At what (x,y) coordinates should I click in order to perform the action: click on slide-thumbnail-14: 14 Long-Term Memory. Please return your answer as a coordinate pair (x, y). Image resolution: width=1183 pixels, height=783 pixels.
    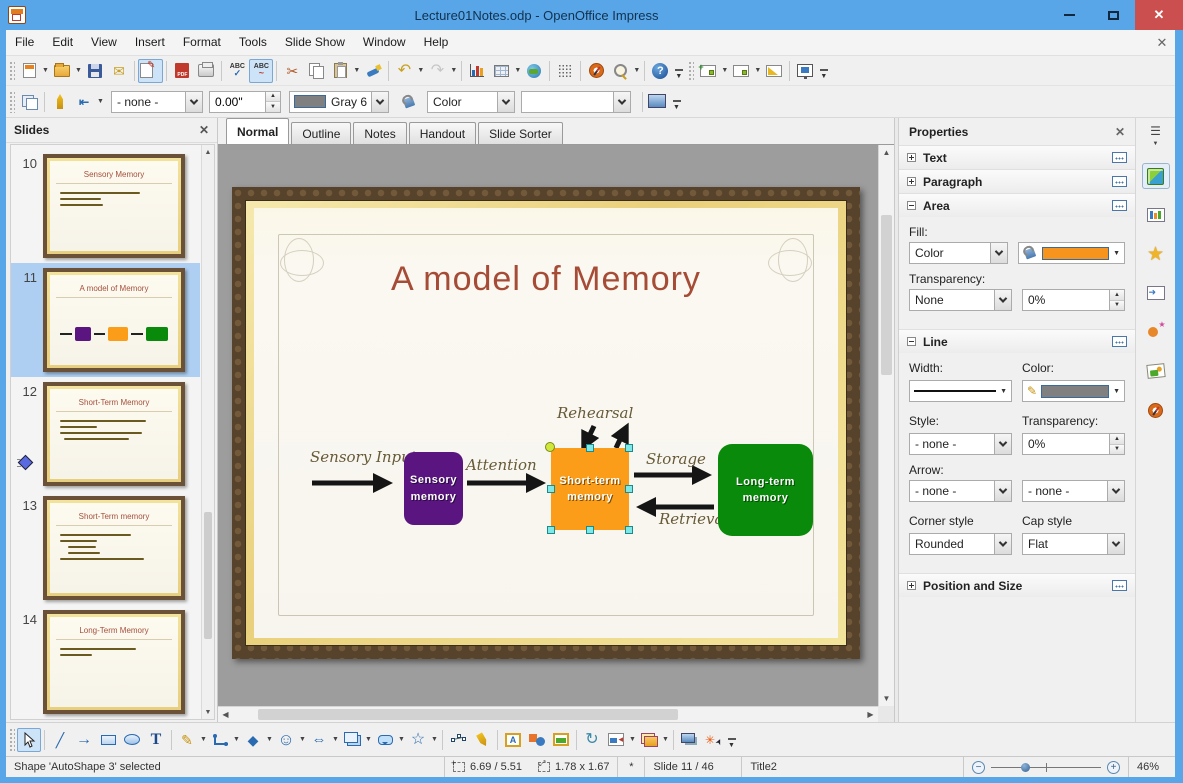
    Looking at the image, I should click on (105, 662).